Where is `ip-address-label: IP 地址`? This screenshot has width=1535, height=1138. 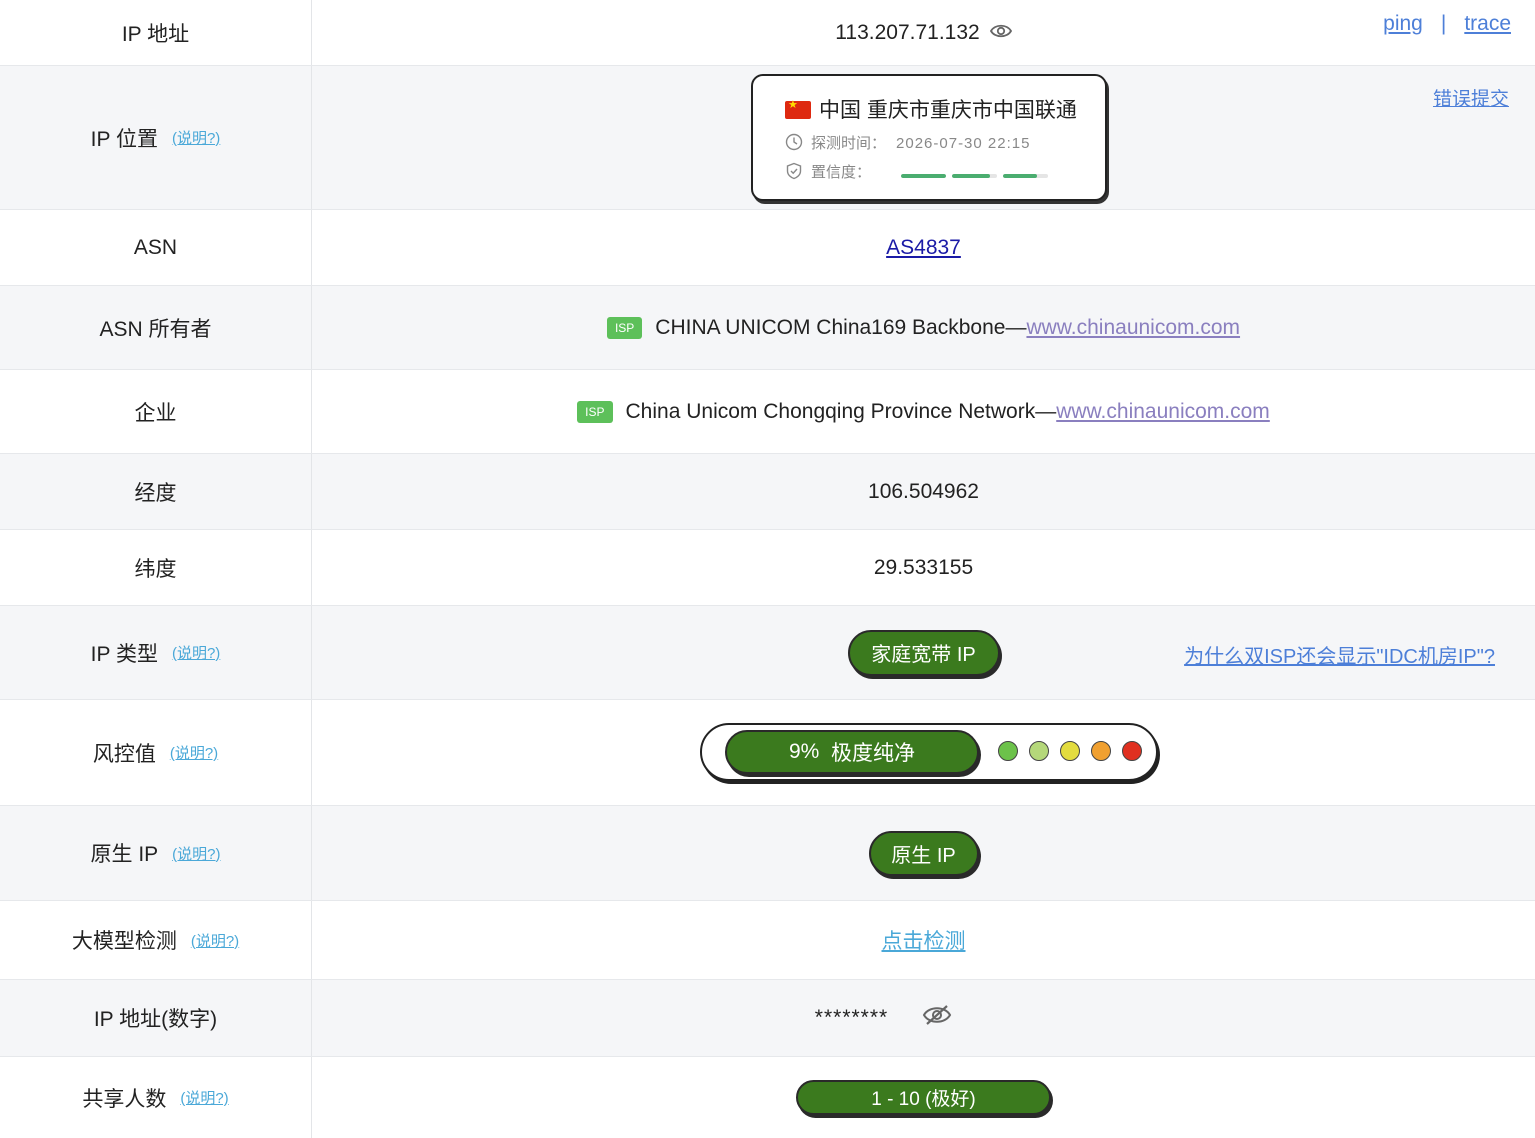
ip-address-label: IP 地址 is located at coordinates (156, 32).